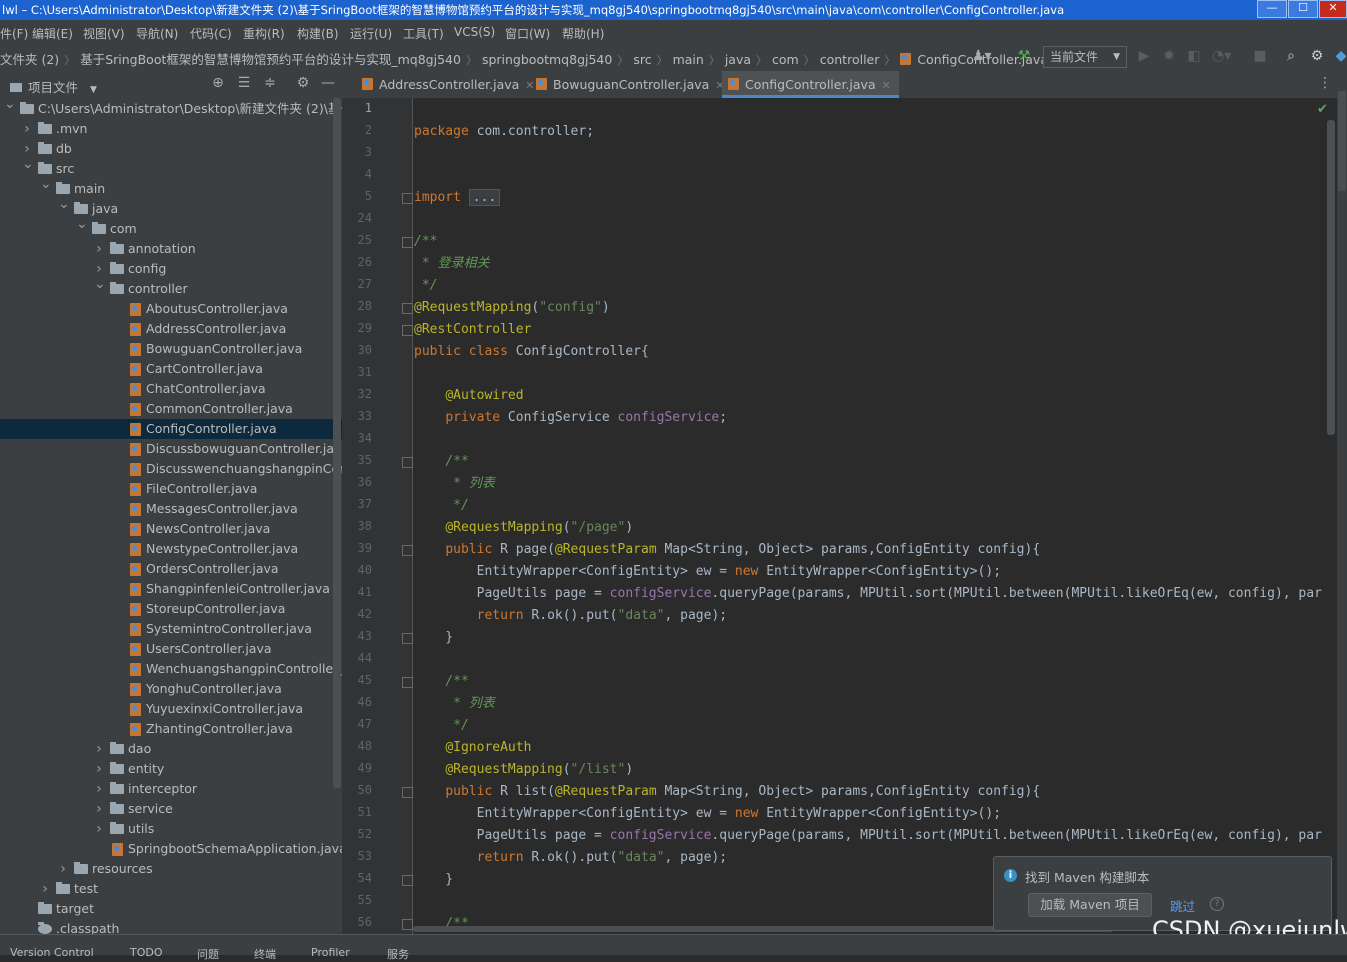 The width and height of the screenshot is (1347, 962). What do you see at coordinates (171, 589) in the screenshot?
I see `tree-file: ShangpinfenleiController.java` at bounding box center [171, 589].